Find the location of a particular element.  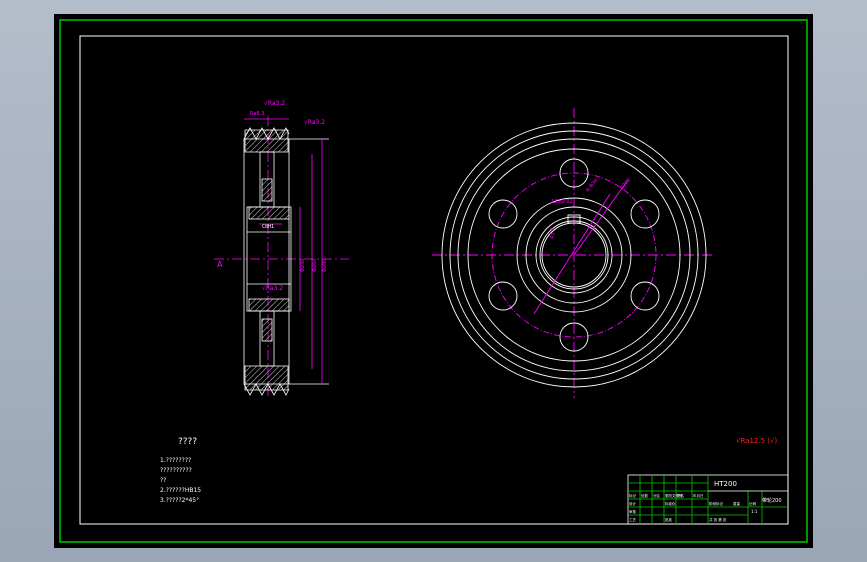

notes-title: ???? is located at coordinates (187, 442).